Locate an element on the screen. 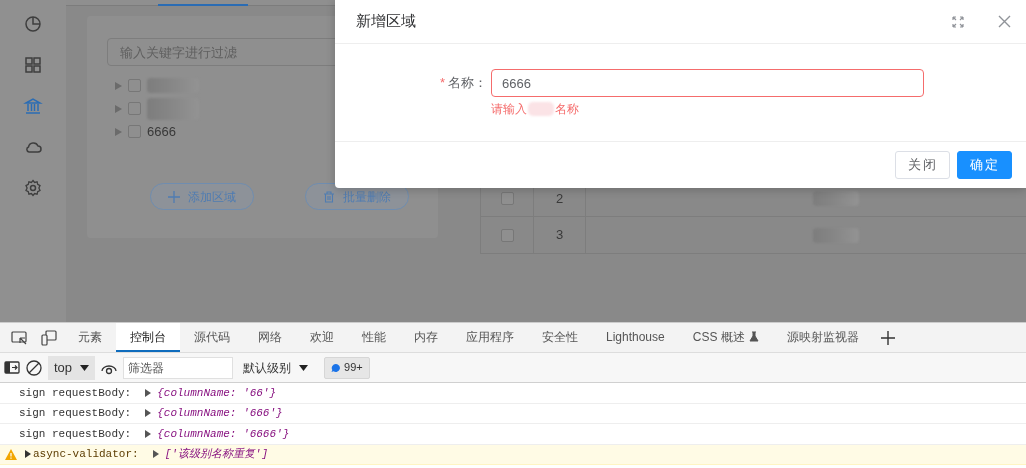  inspect-icon is located at coordinates (19, 337).